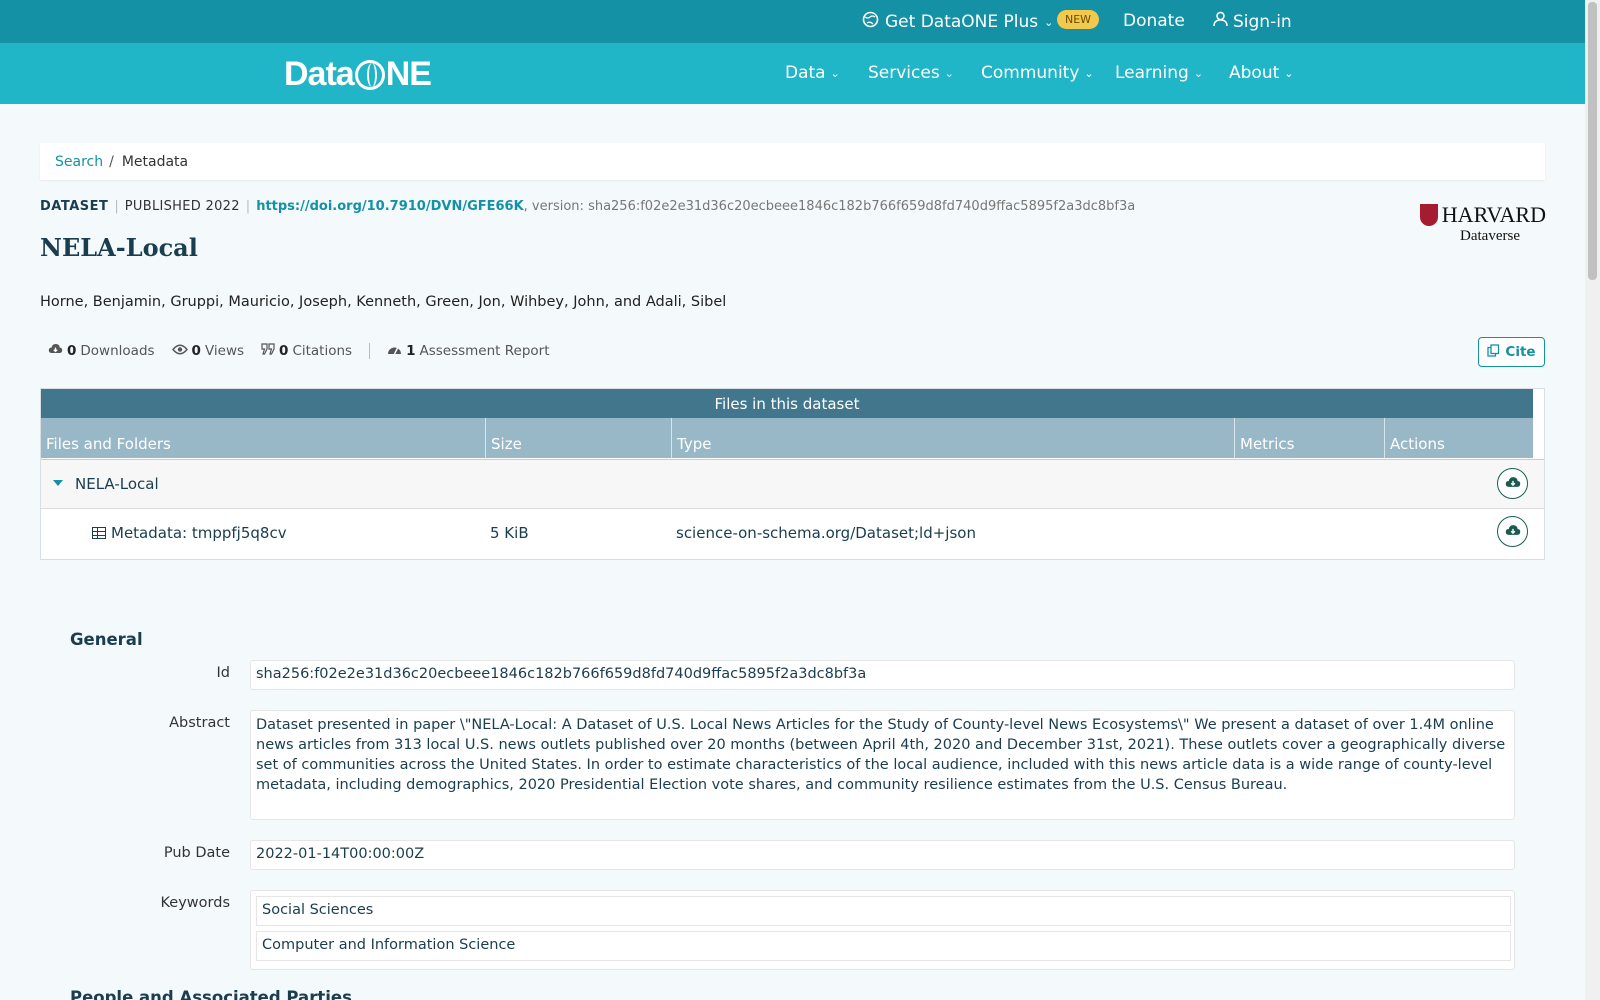 This screenshot has height=1000, width=1600. What do you see at coordinates (119, 247) in the screenshot?
I see `page-title: NELA-Local` at bounding box center [119, 247].